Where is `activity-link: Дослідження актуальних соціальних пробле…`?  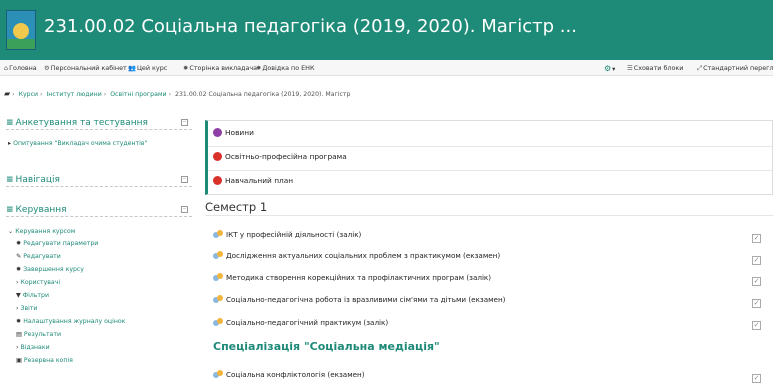
activity-link: Дослідження актуальних соціальних пробле… is located at coordinates (356, 255).